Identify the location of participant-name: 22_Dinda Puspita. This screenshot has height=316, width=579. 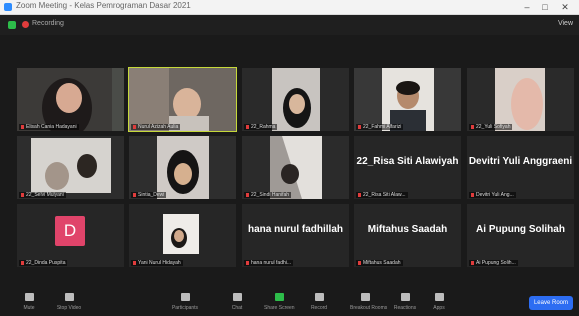
(43, 263).